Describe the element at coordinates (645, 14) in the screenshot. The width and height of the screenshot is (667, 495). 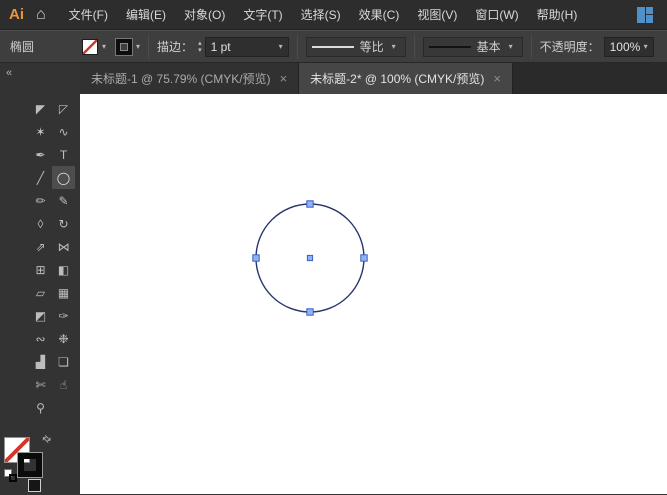
I see `workspace-switcher-icon` at that location.